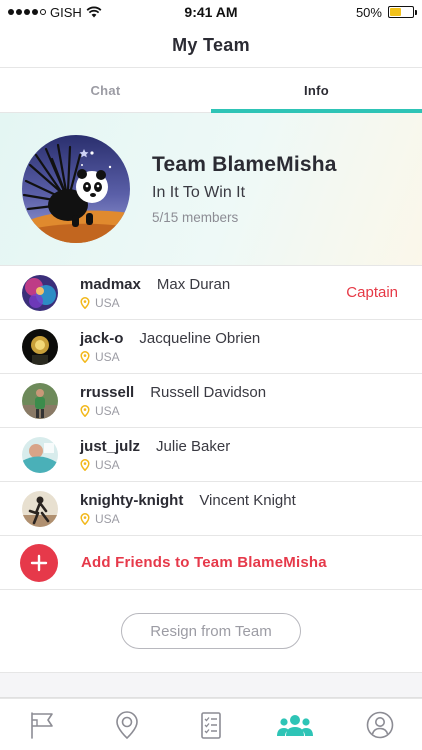 The height and width of the screenshot is (750, 422). I want to click on resign-button: Resign from Team, so click(211, 631).